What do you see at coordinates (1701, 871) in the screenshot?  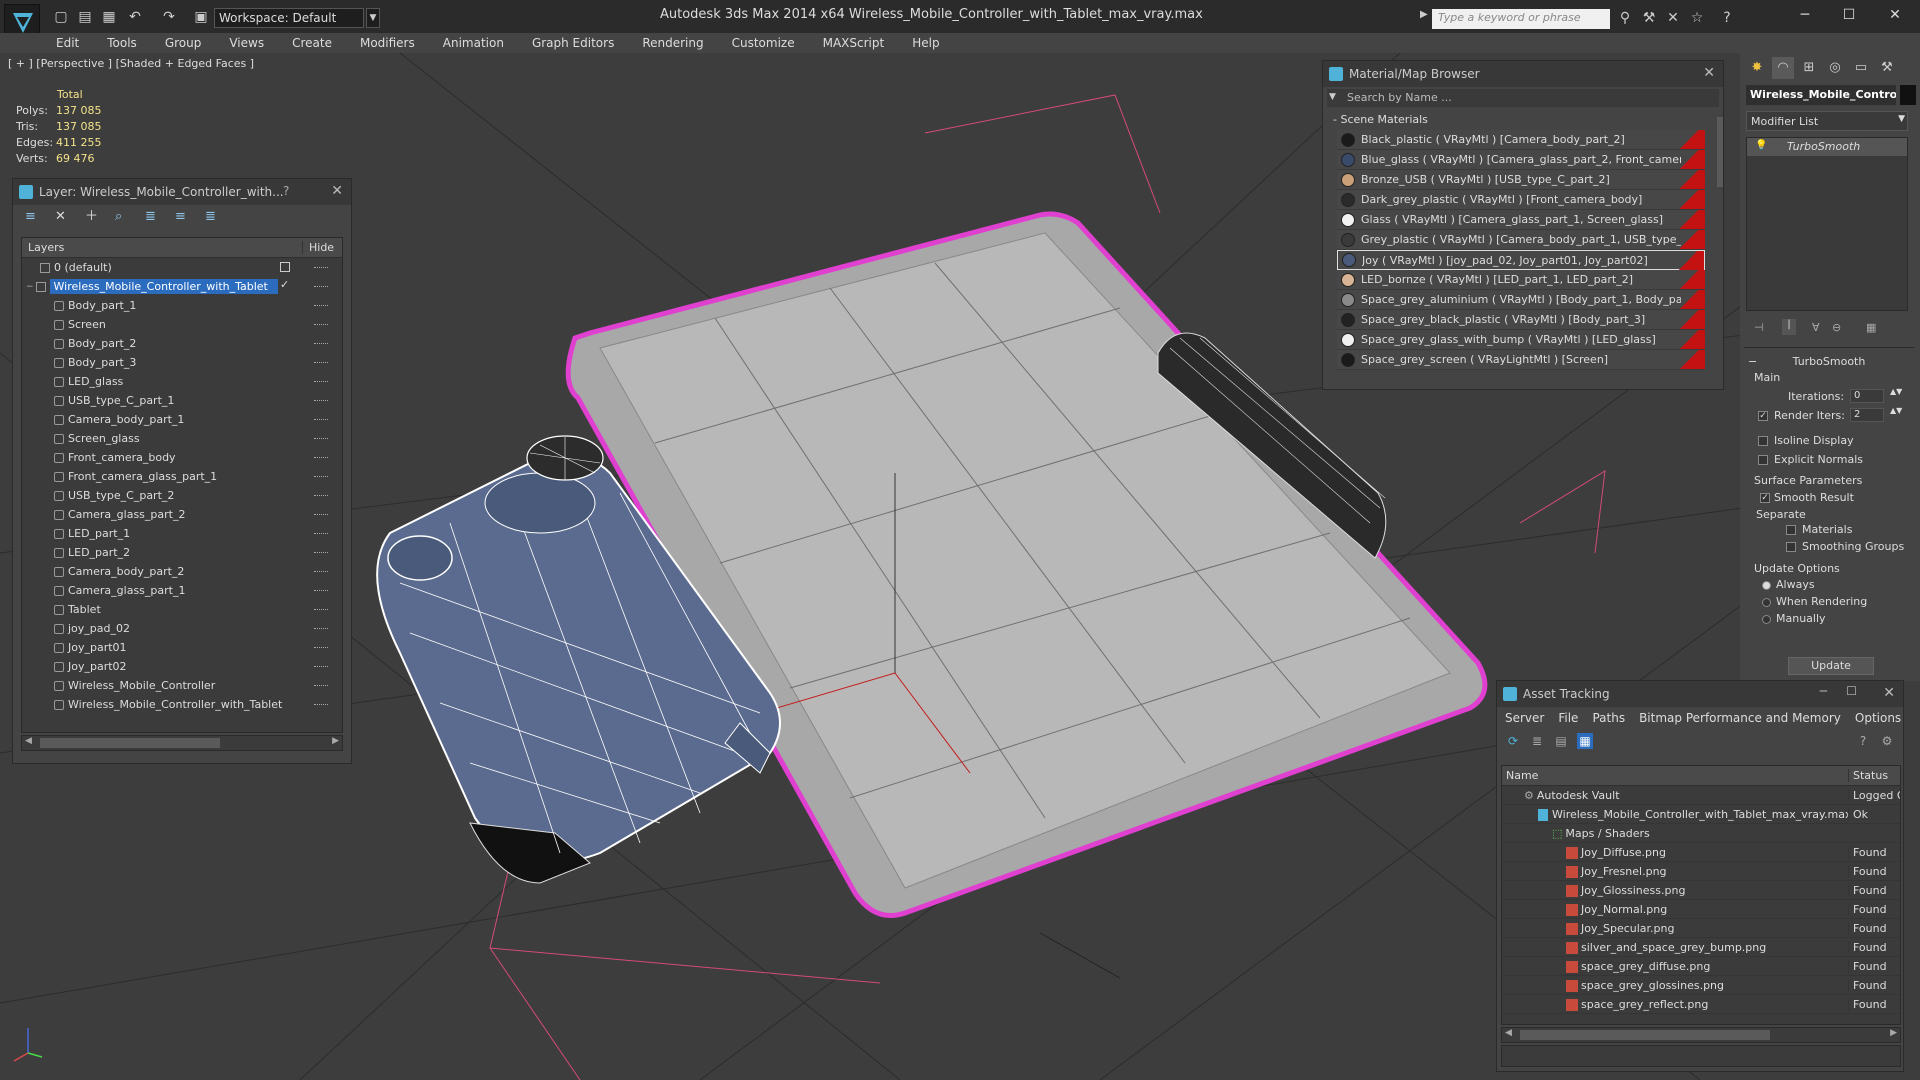 I see `asset-row: Joy_Fresnel.png Found` at bounding box center [1701, 871].